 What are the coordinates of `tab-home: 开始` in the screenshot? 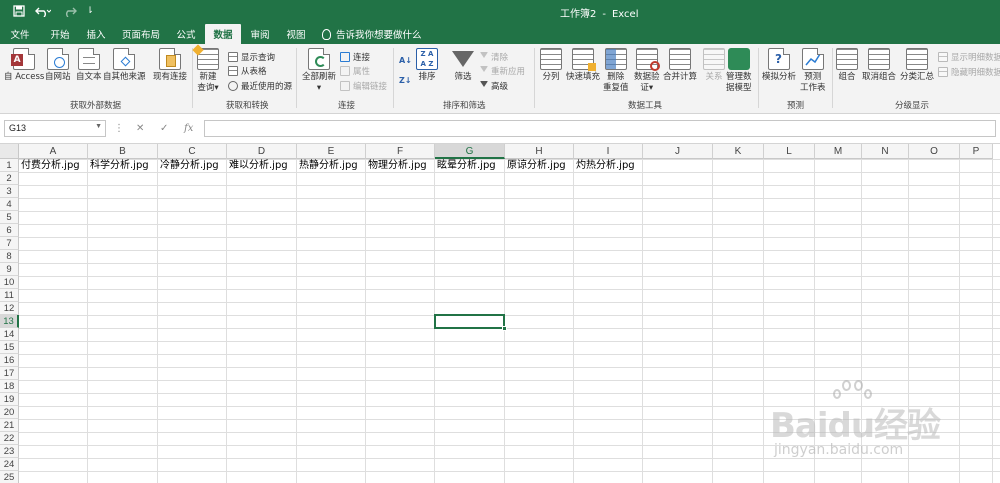 It's located at (60, 34).